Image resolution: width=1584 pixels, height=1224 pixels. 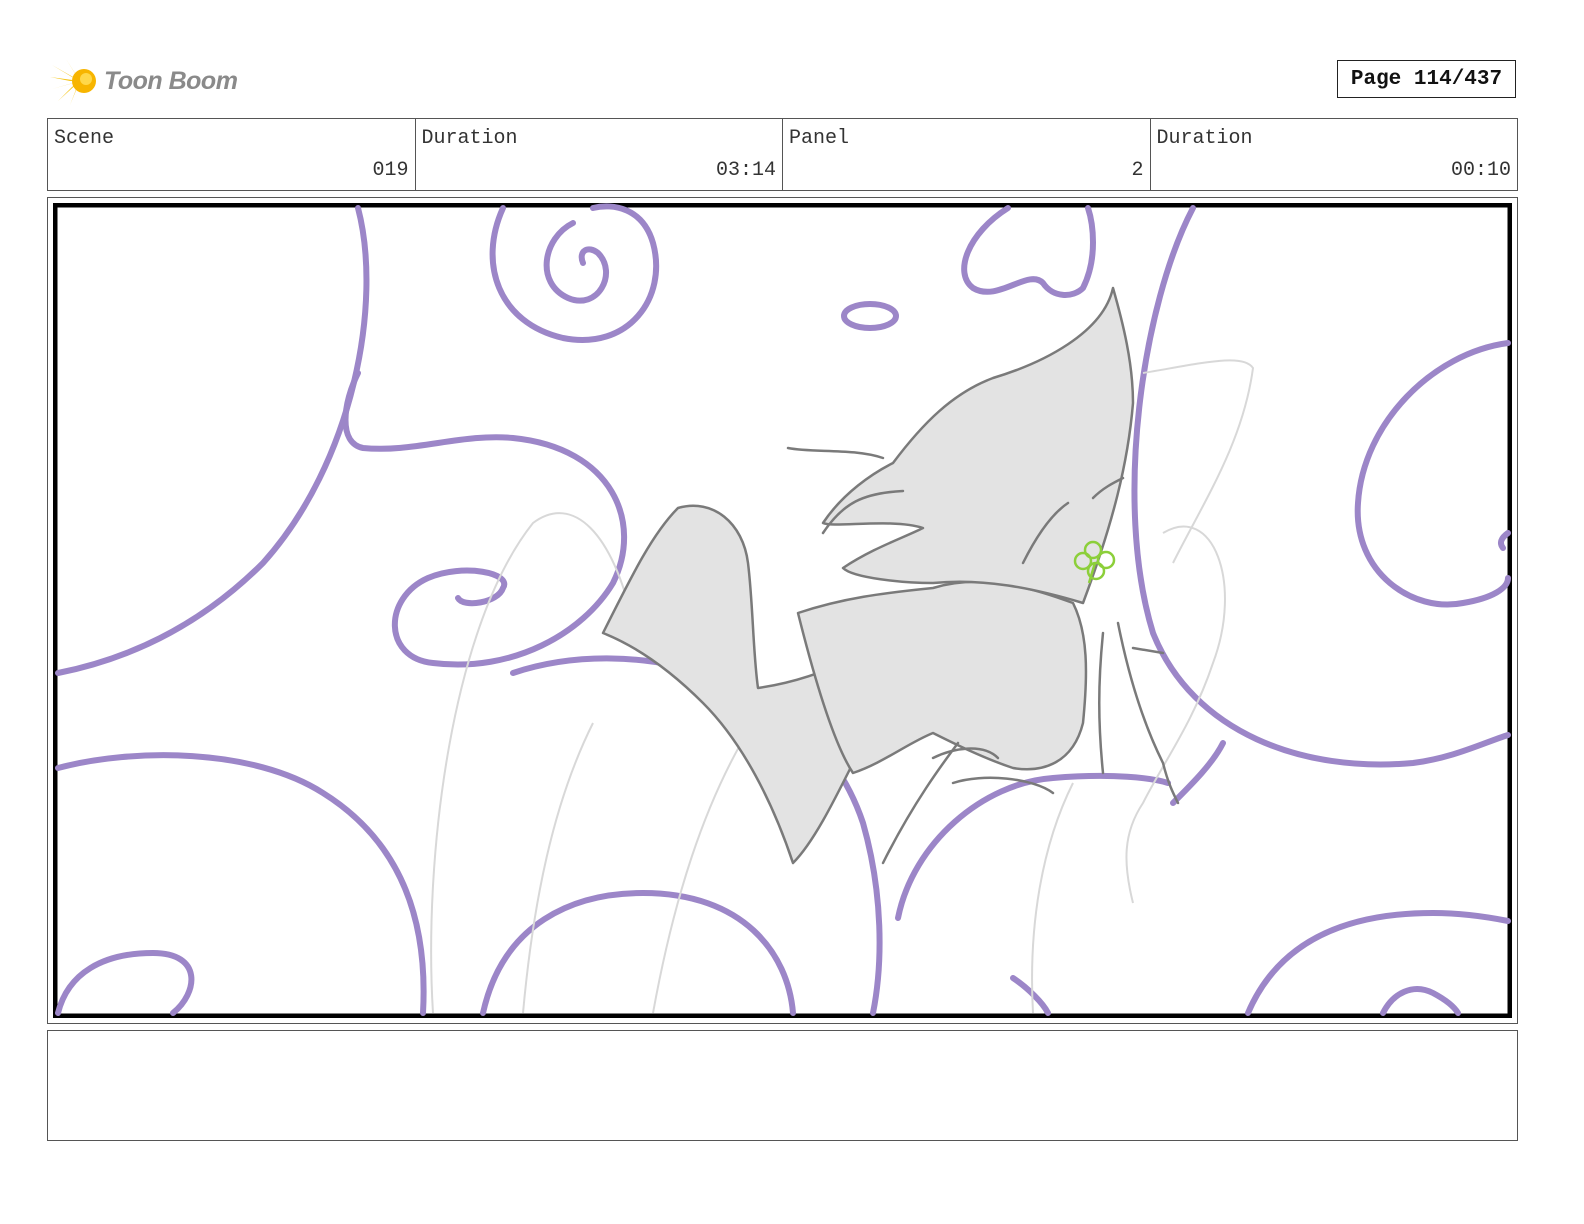 What do you see at coordinates (1204, 138) in the screenshot?
I see `panel-duration-label: Duration` at bounding box center [1204, 138].